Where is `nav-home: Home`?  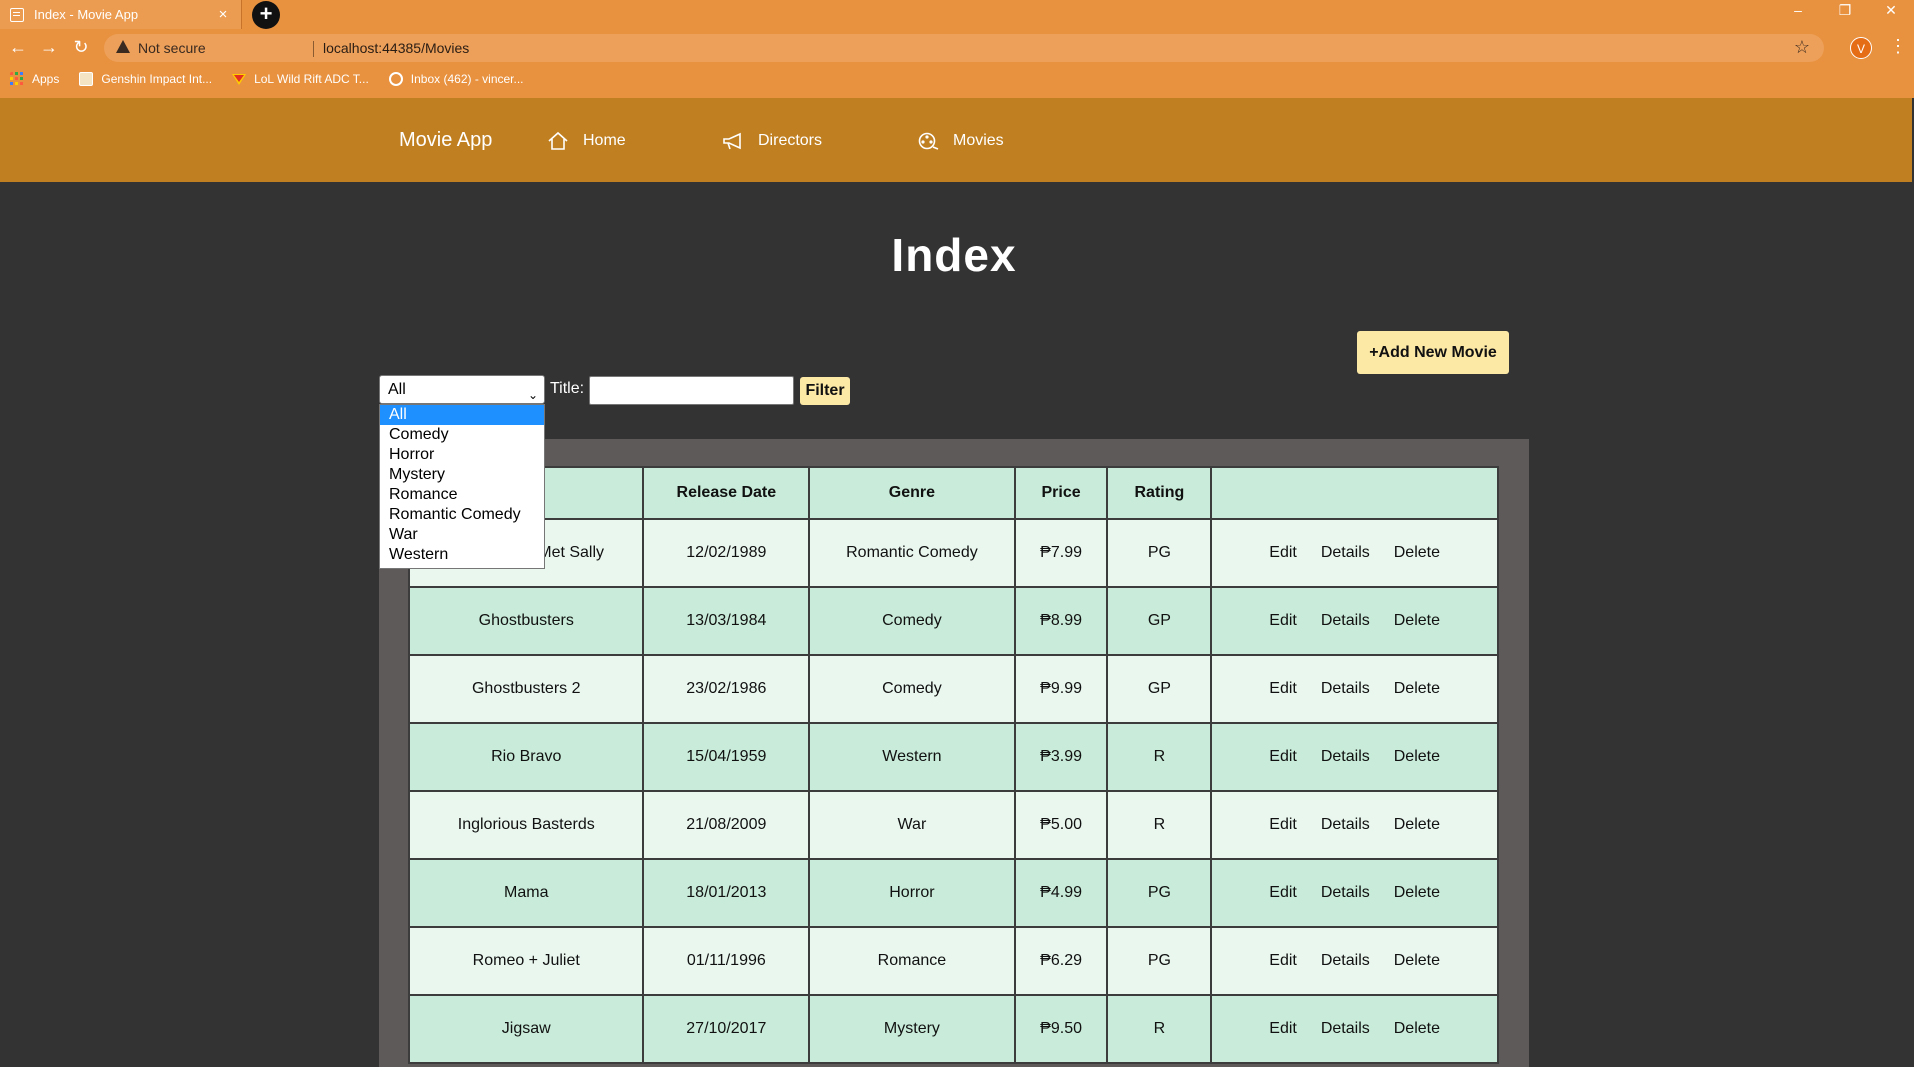 nav-home: Home is located at coordinates (586, 141).